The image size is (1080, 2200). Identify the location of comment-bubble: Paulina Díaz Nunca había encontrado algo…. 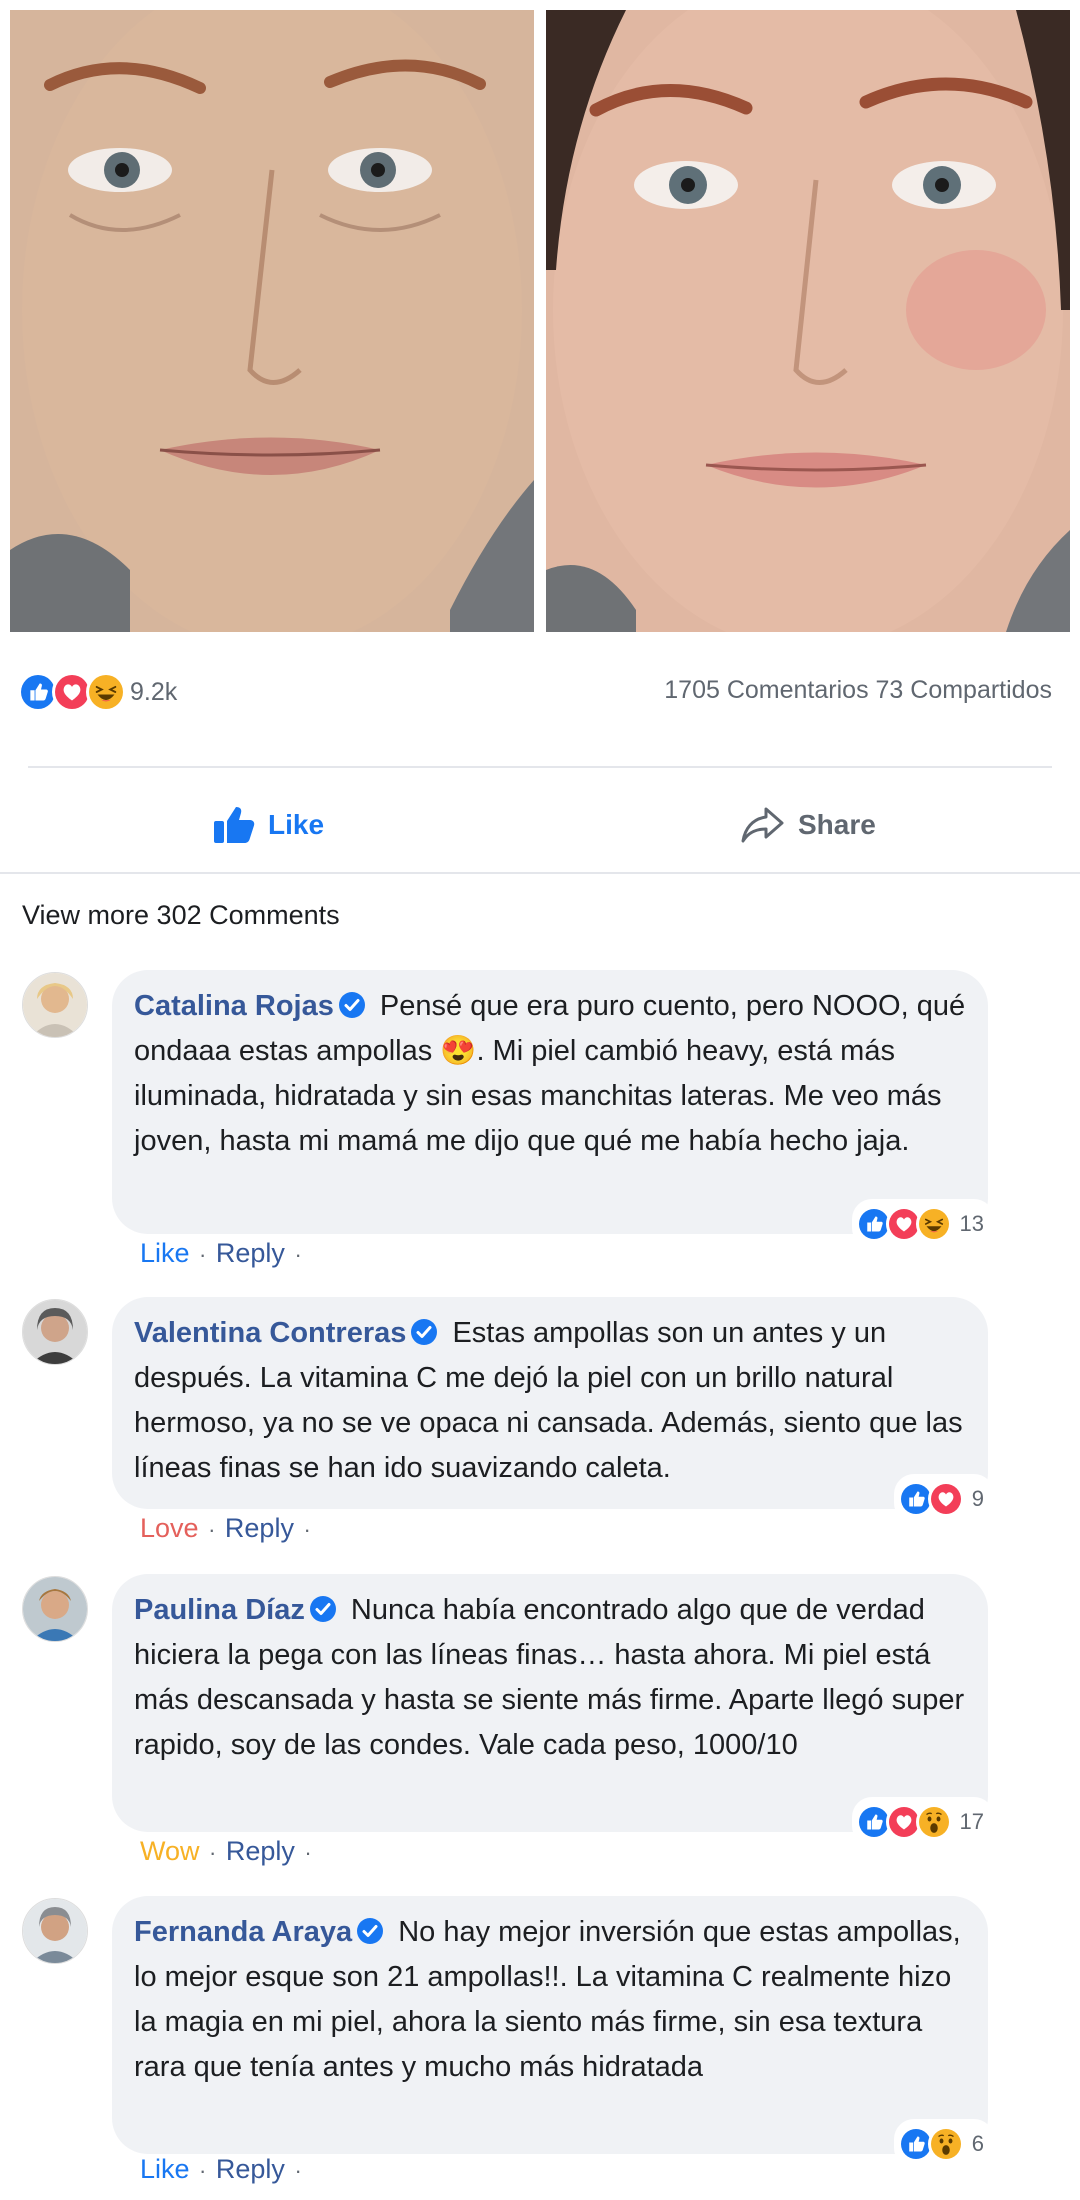
(553, 1710).